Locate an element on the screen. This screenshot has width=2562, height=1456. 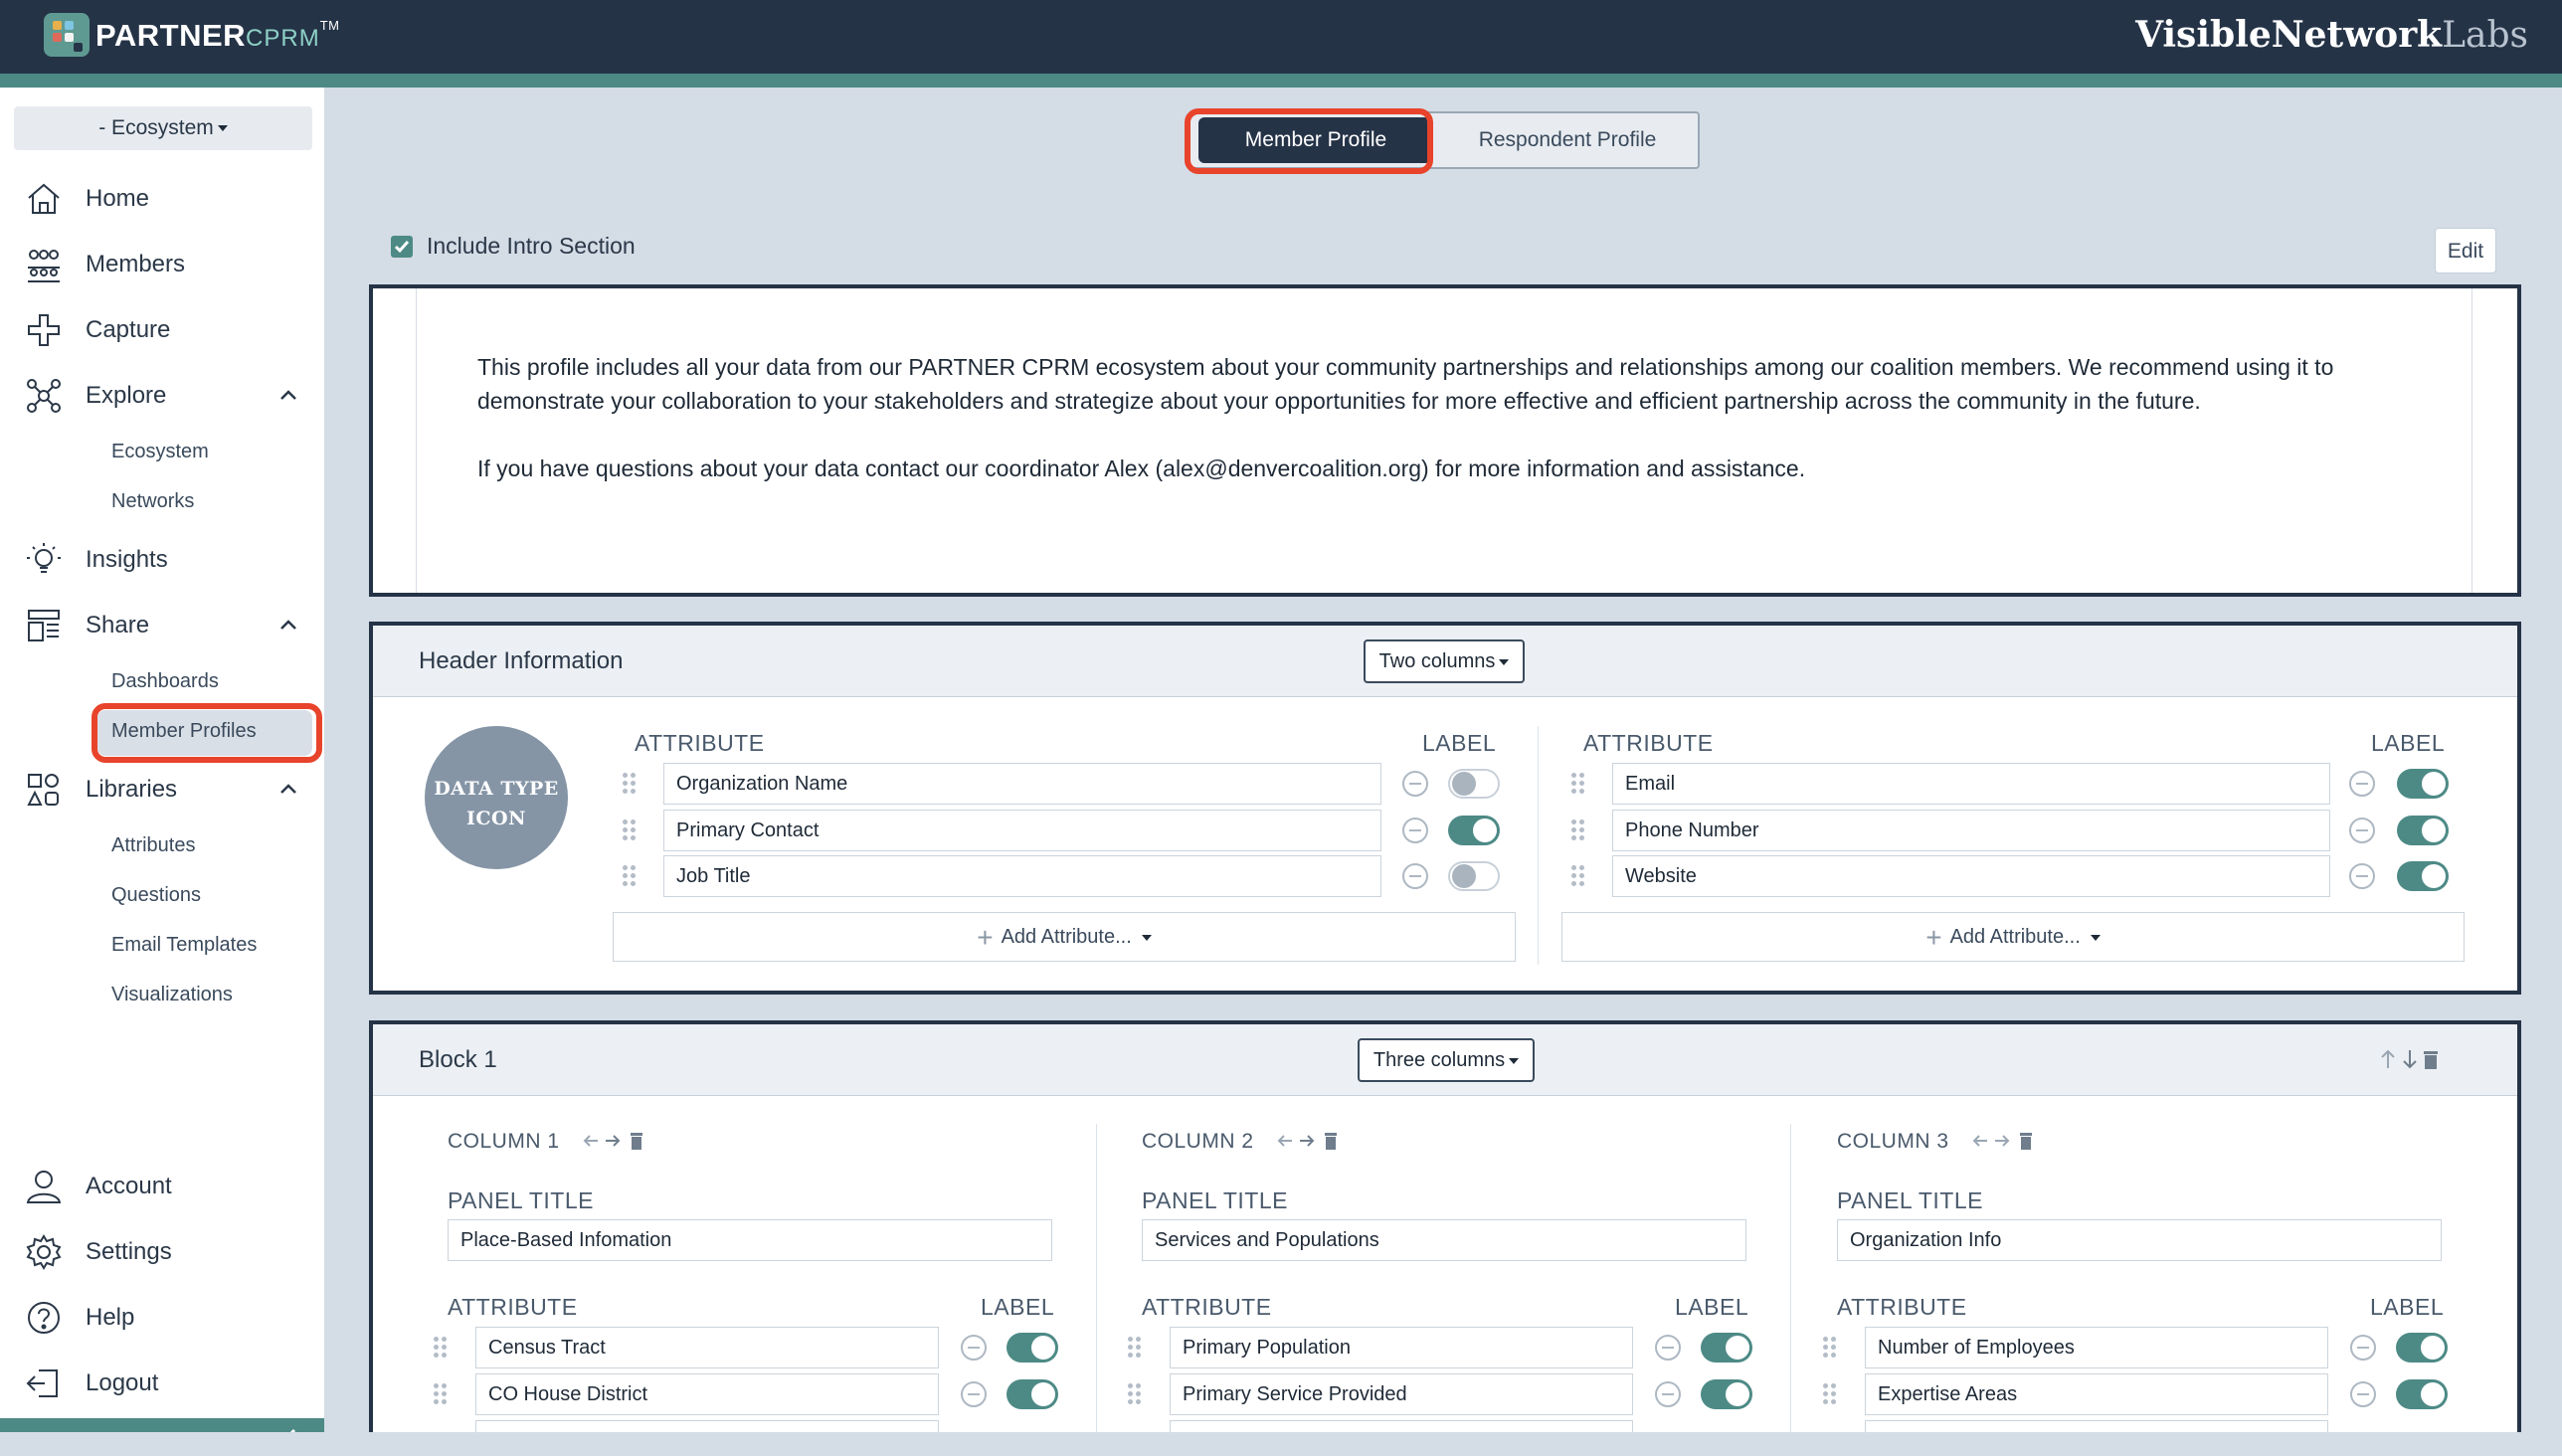
arrow-down-icon is located at coordinates (2410, 1059).